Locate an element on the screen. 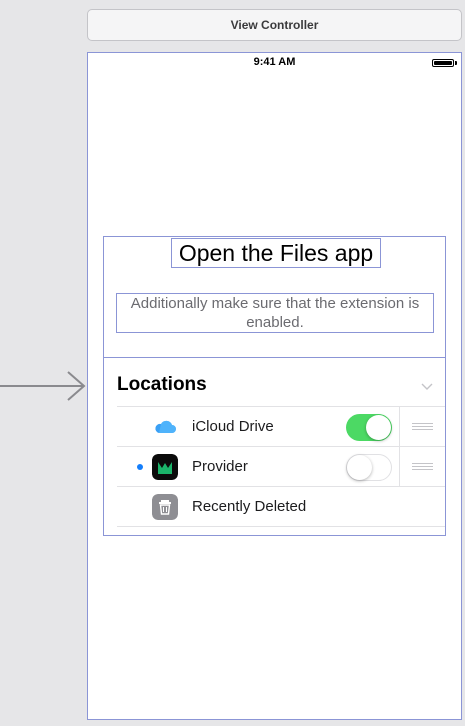 Image resolution: width=465 pixels, height=726 pixels. scene-title: View Controller is located at coordinates (274, 25).